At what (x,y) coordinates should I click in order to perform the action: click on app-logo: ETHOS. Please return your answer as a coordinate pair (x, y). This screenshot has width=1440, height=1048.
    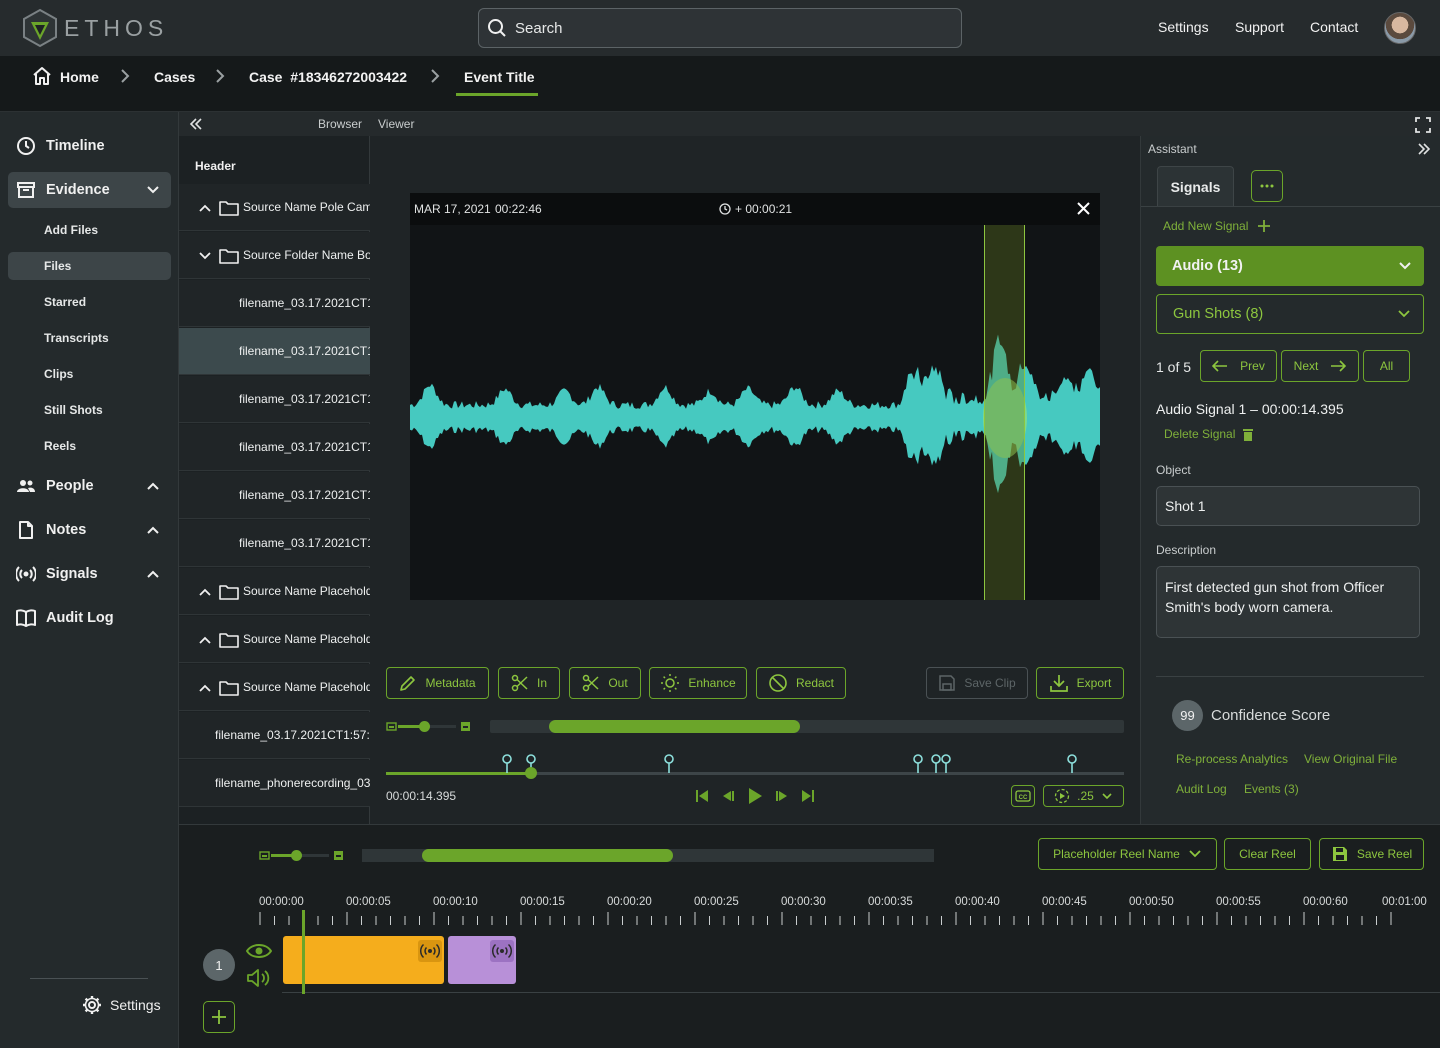
    Looking at the image, I should click on (97, 28).